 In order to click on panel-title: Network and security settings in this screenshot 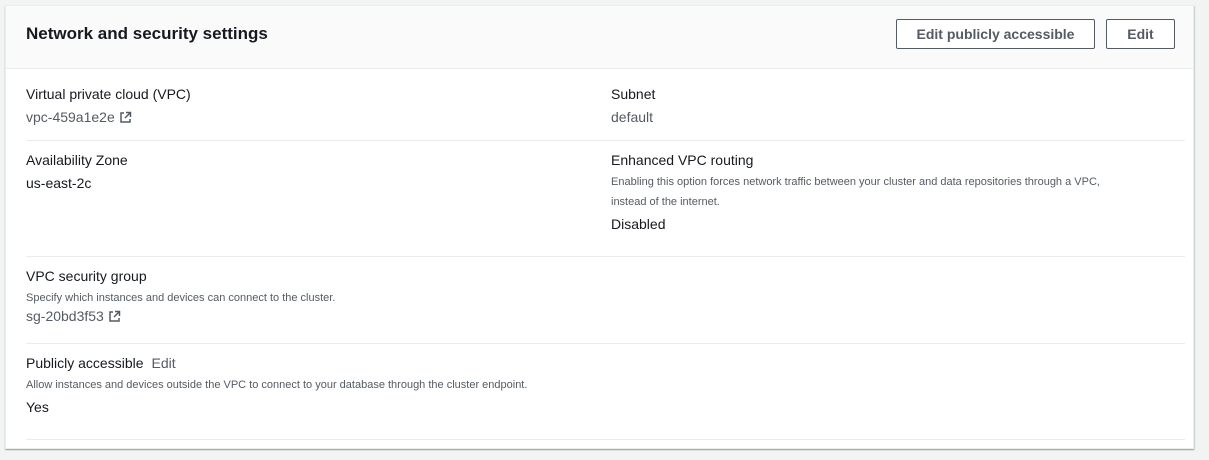, I will do `click(147, 33)`.